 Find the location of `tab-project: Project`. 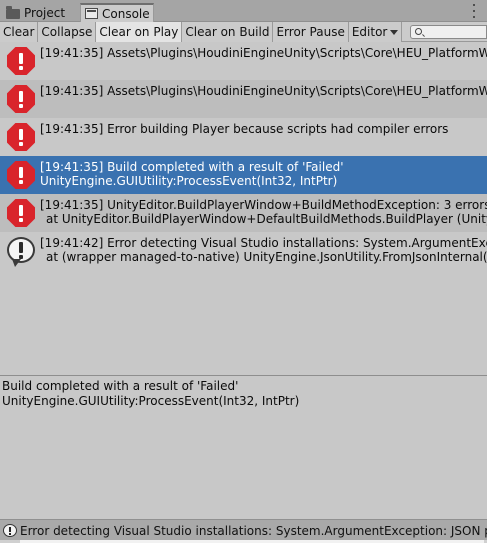

tab-project: Project is located at coordinates (40, 12).